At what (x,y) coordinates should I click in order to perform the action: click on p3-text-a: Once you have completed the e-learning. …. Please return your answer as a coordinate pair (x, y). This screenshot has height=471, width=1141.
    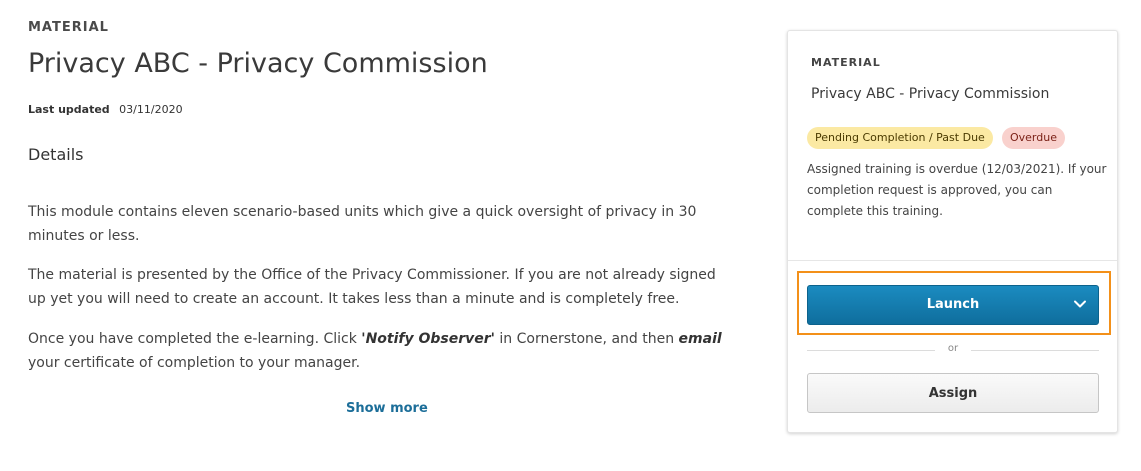
    Looking at the image, I should click on (195, 339).